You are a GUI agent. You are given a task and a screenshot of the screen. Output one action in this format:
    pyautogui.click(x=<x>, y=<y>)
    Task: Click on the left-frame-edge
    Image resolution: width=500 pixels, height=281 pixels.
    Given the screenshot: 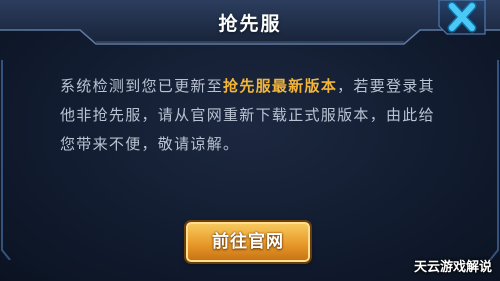 What is the action you would take?
    pyautogui.click(x=5, y=160)
    